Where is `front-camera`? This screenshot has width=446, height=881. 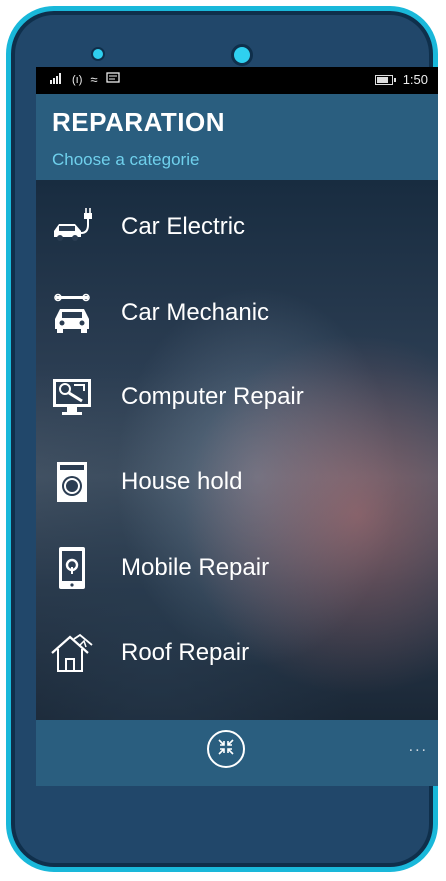 front-camera is located at coordinates (242, 55).